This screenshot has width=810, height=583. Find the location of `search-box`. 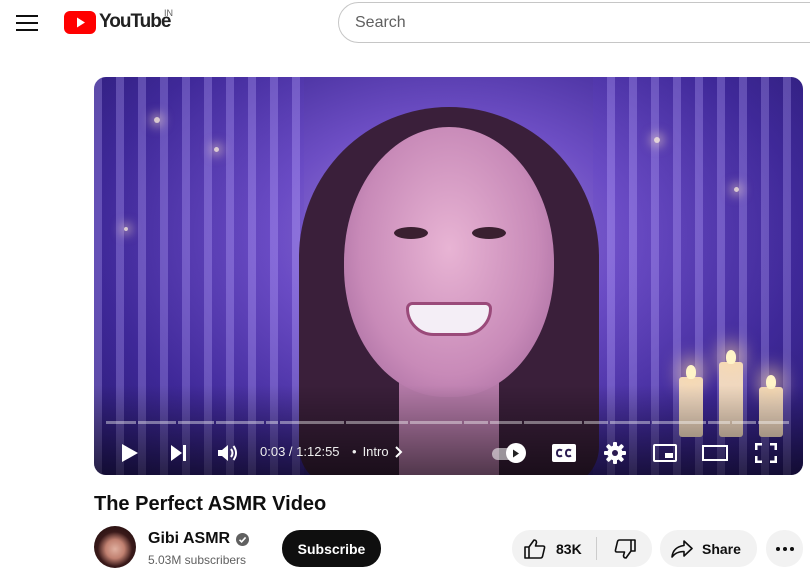

search-box is located at coordinates (574, 22).